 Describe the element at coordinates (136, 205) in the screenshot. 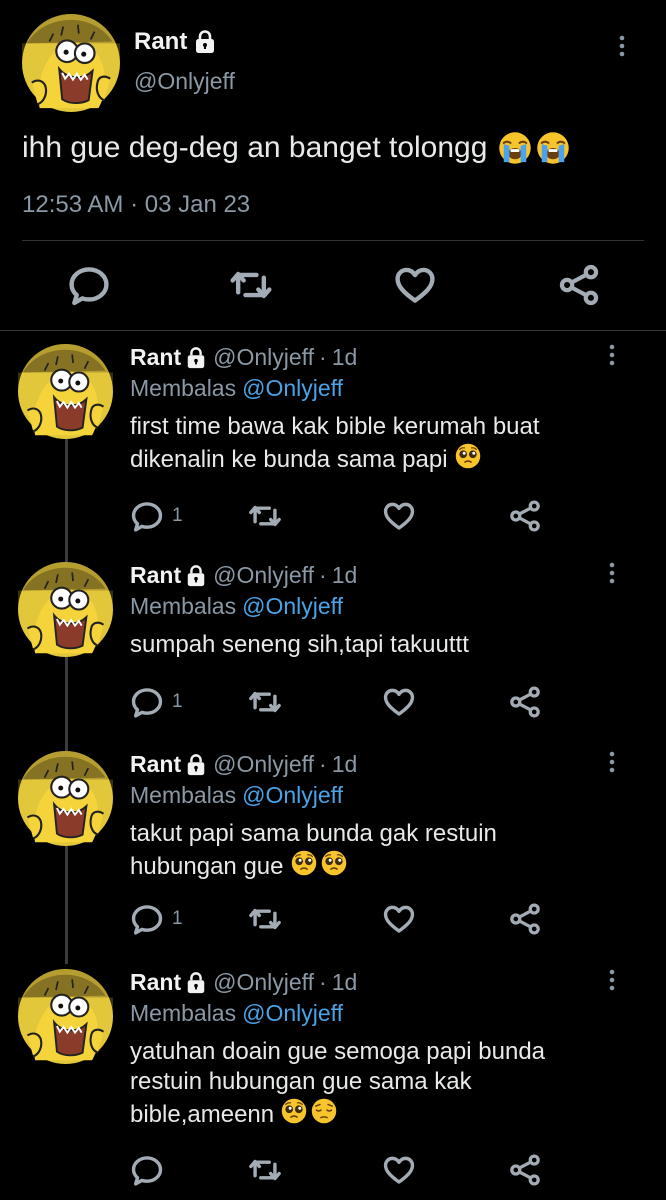

I see `tweet-timestamp: 12:53 AM · 03 Jan 23` at that location.